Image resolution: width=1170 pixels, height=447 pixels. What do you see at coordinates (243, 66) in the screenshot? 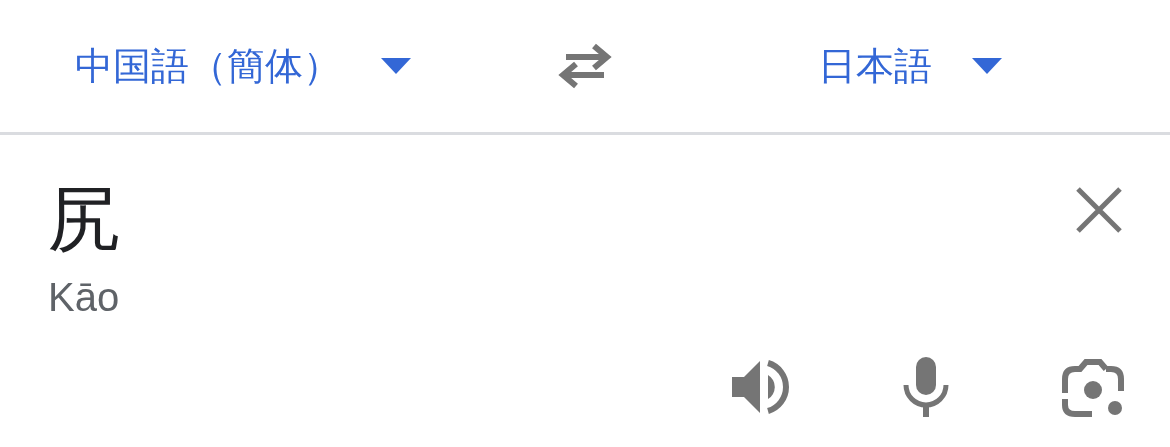
I see `source-language-button: 中国語（簡体）` at bounding box center [243, 66].